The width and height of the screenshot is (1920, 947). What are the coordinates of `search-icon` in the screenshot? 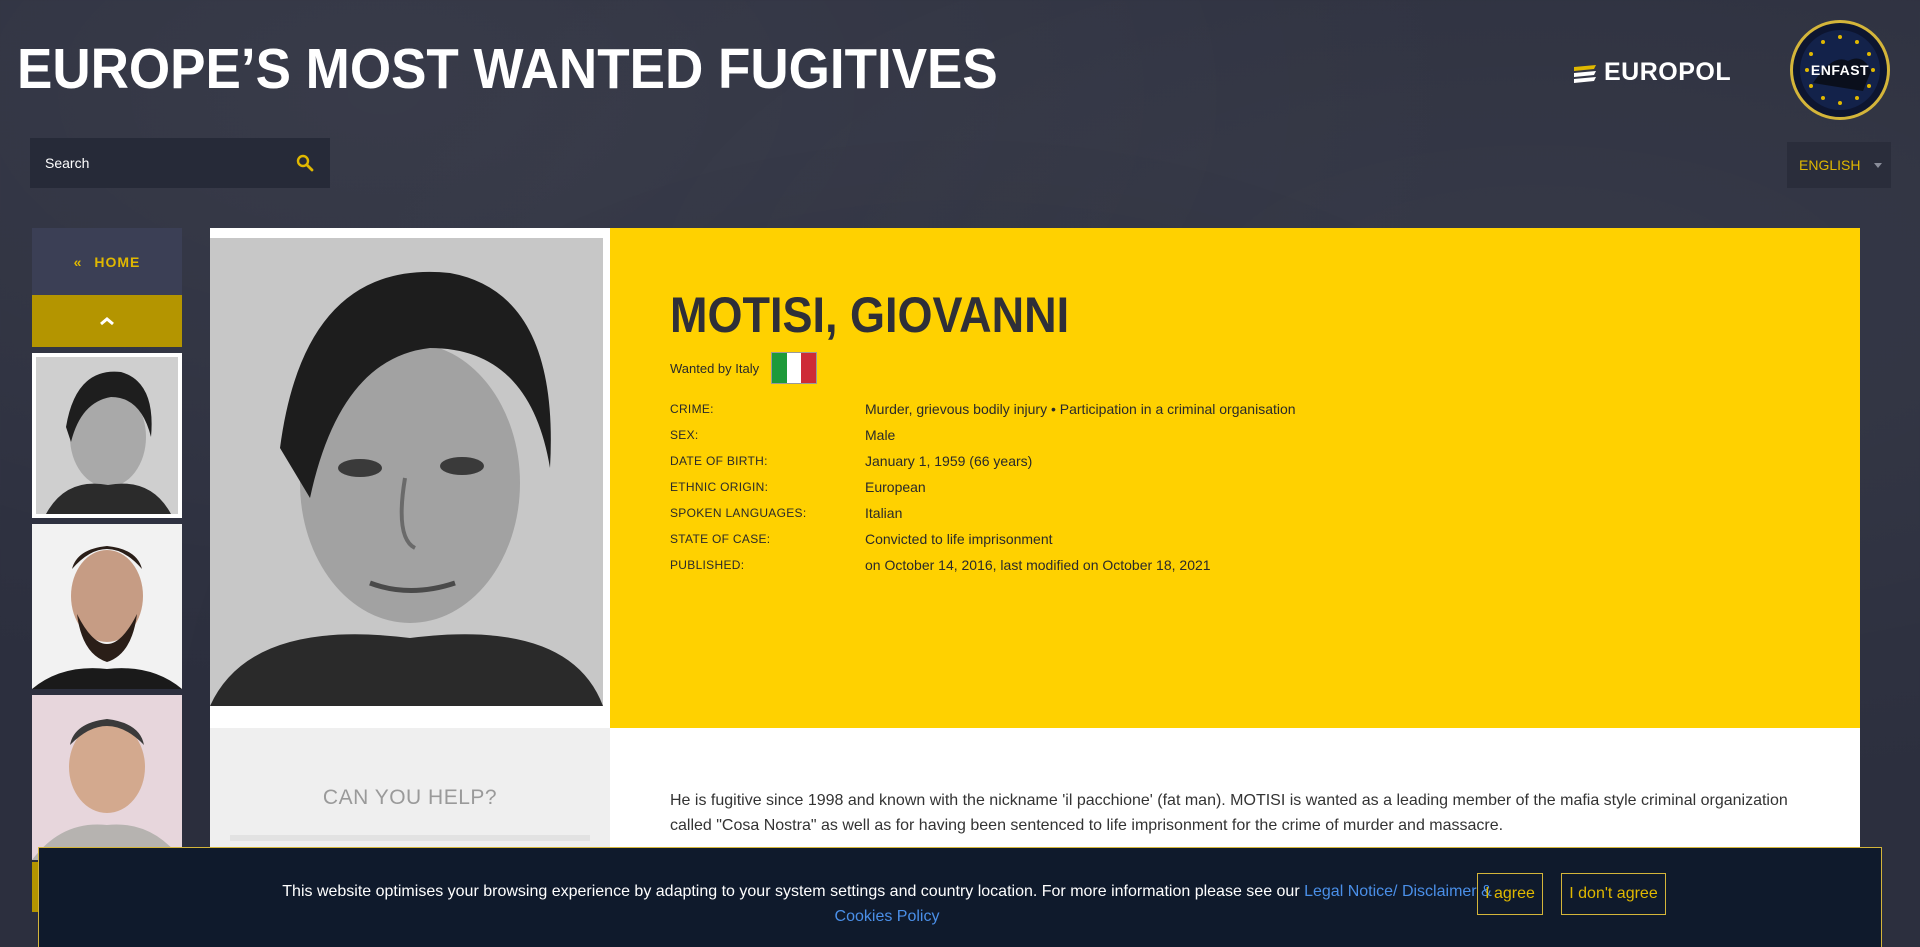 It's located at (305, 163).